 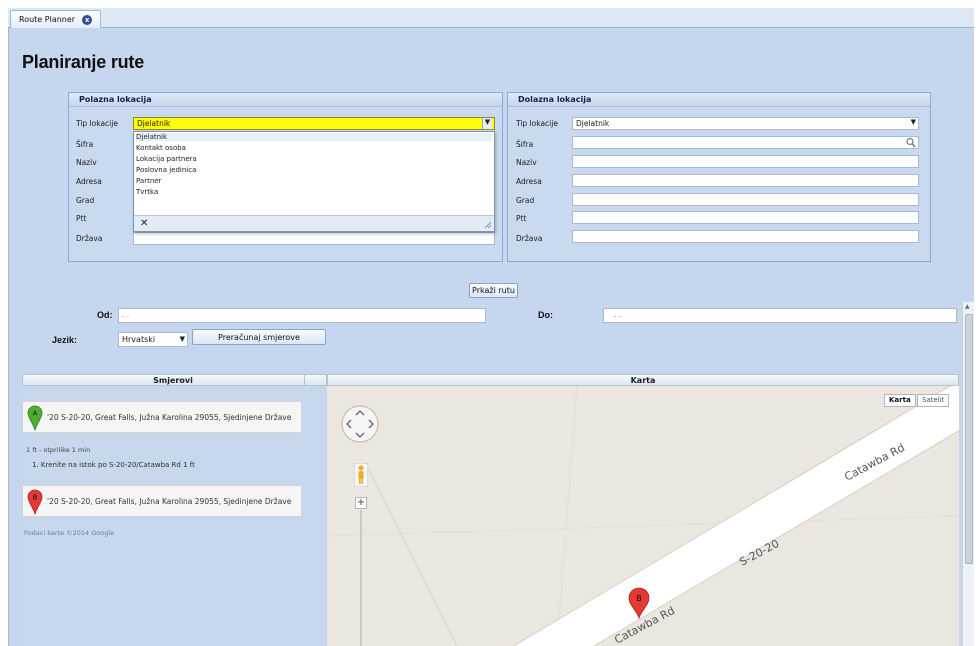 I want to click on start-label-adresa: Adresa, so click(x=89, y=181).